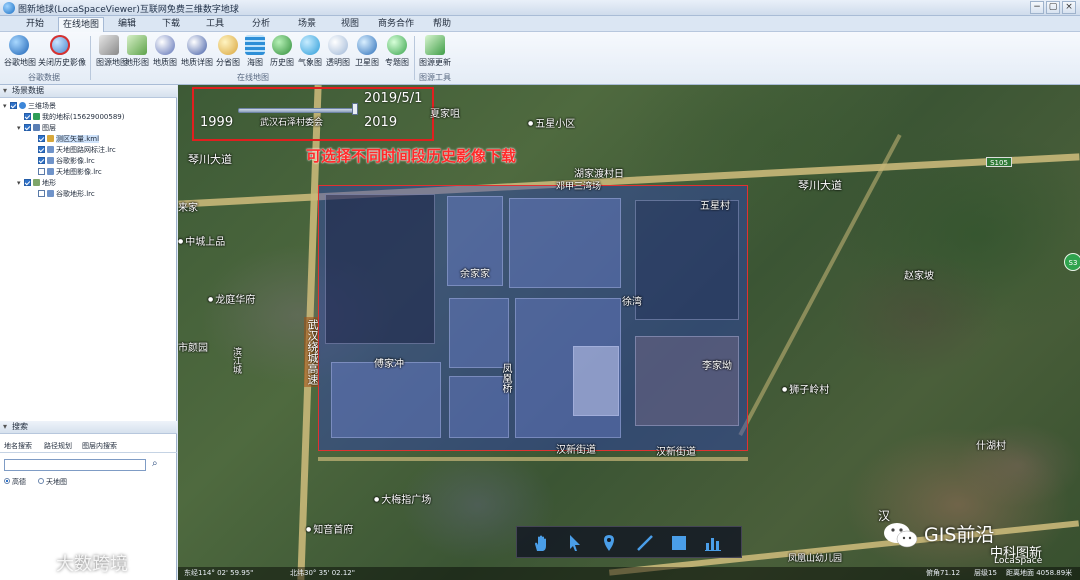 The height and width of the screenshot is (580, 1080). Describe the element at coordinates (298, 110) in the screenshot. I see `timeline-slider-track` at that location.